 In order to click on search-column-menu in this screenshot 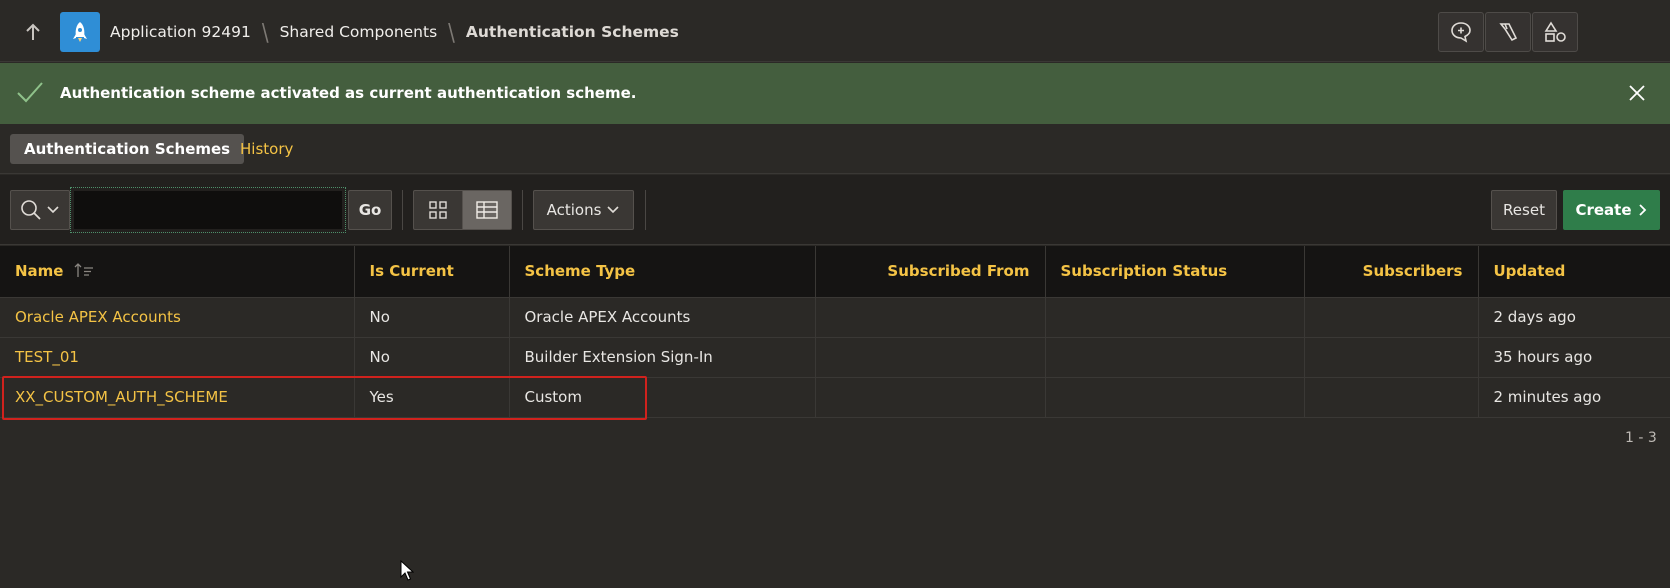, I will do `click(40, 210)`.